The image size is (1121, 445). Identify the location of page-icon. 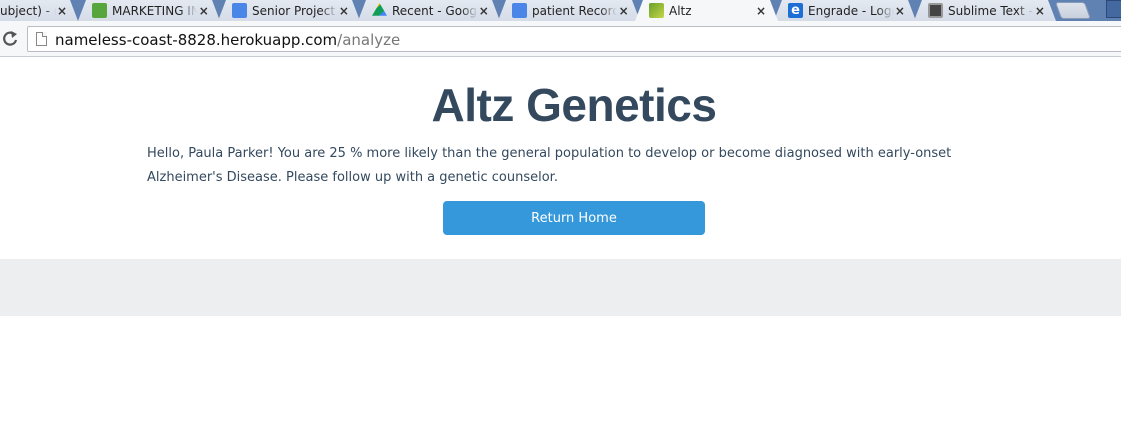
(41, 39).